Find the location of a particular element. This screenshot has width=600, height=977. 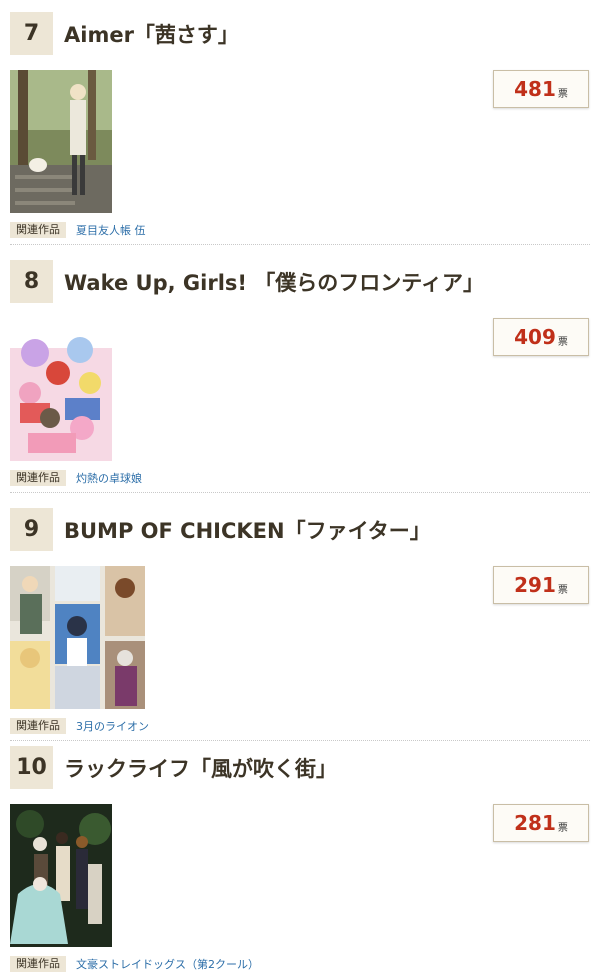

vote-count-box: 409 票 is located at coordinates (541, 337).